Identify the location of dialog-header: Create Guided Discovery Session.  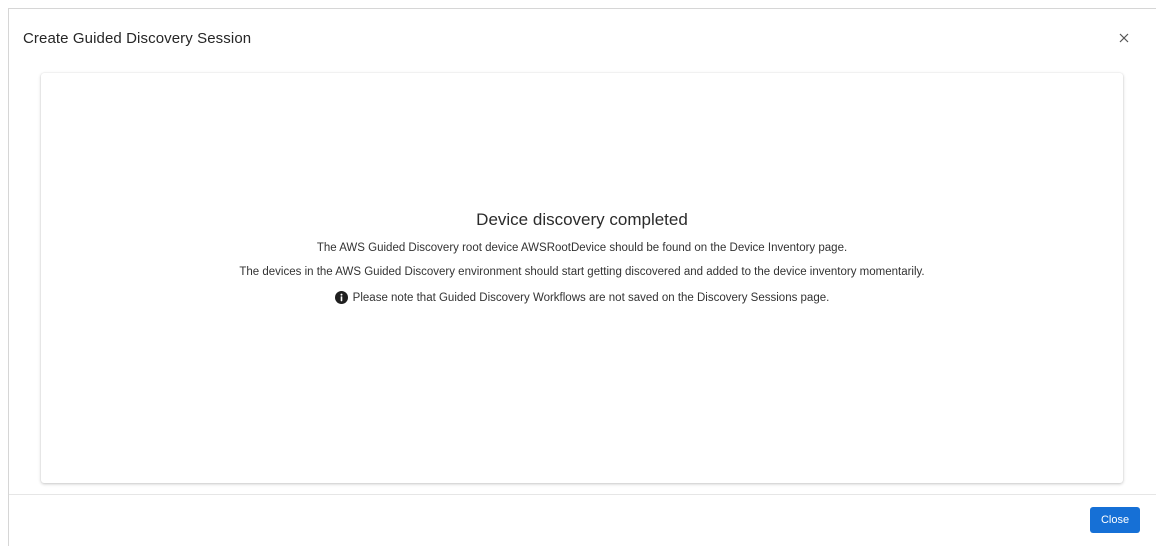
(582, 36).